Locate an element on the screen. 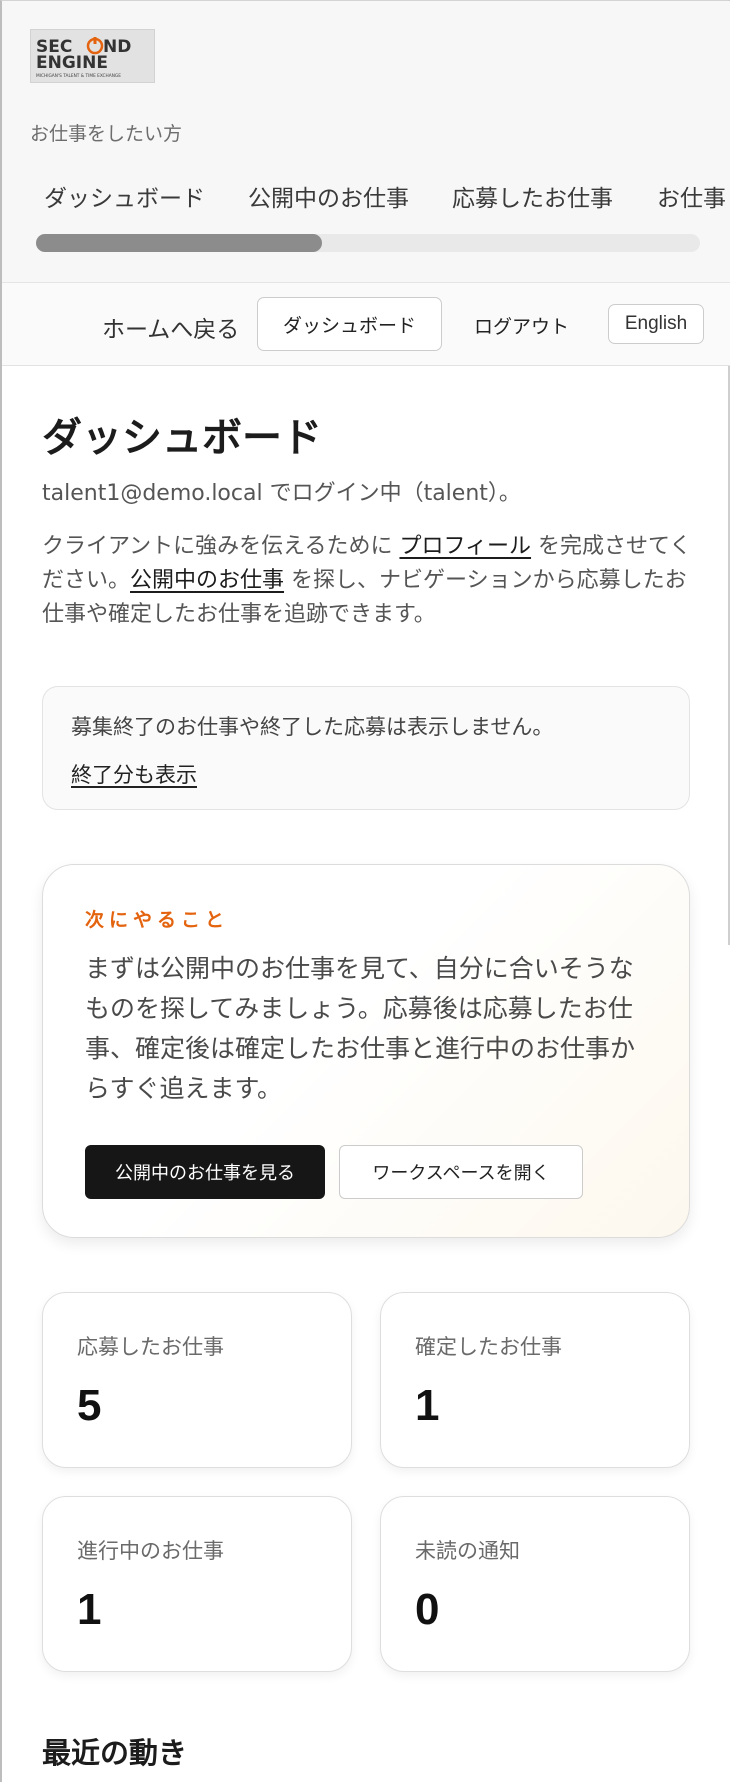 The height and width of the screenshot is (1782, 730). stat-card-in-progress: 進行中のお仕事 1 is located at coordinates (197, 1584).